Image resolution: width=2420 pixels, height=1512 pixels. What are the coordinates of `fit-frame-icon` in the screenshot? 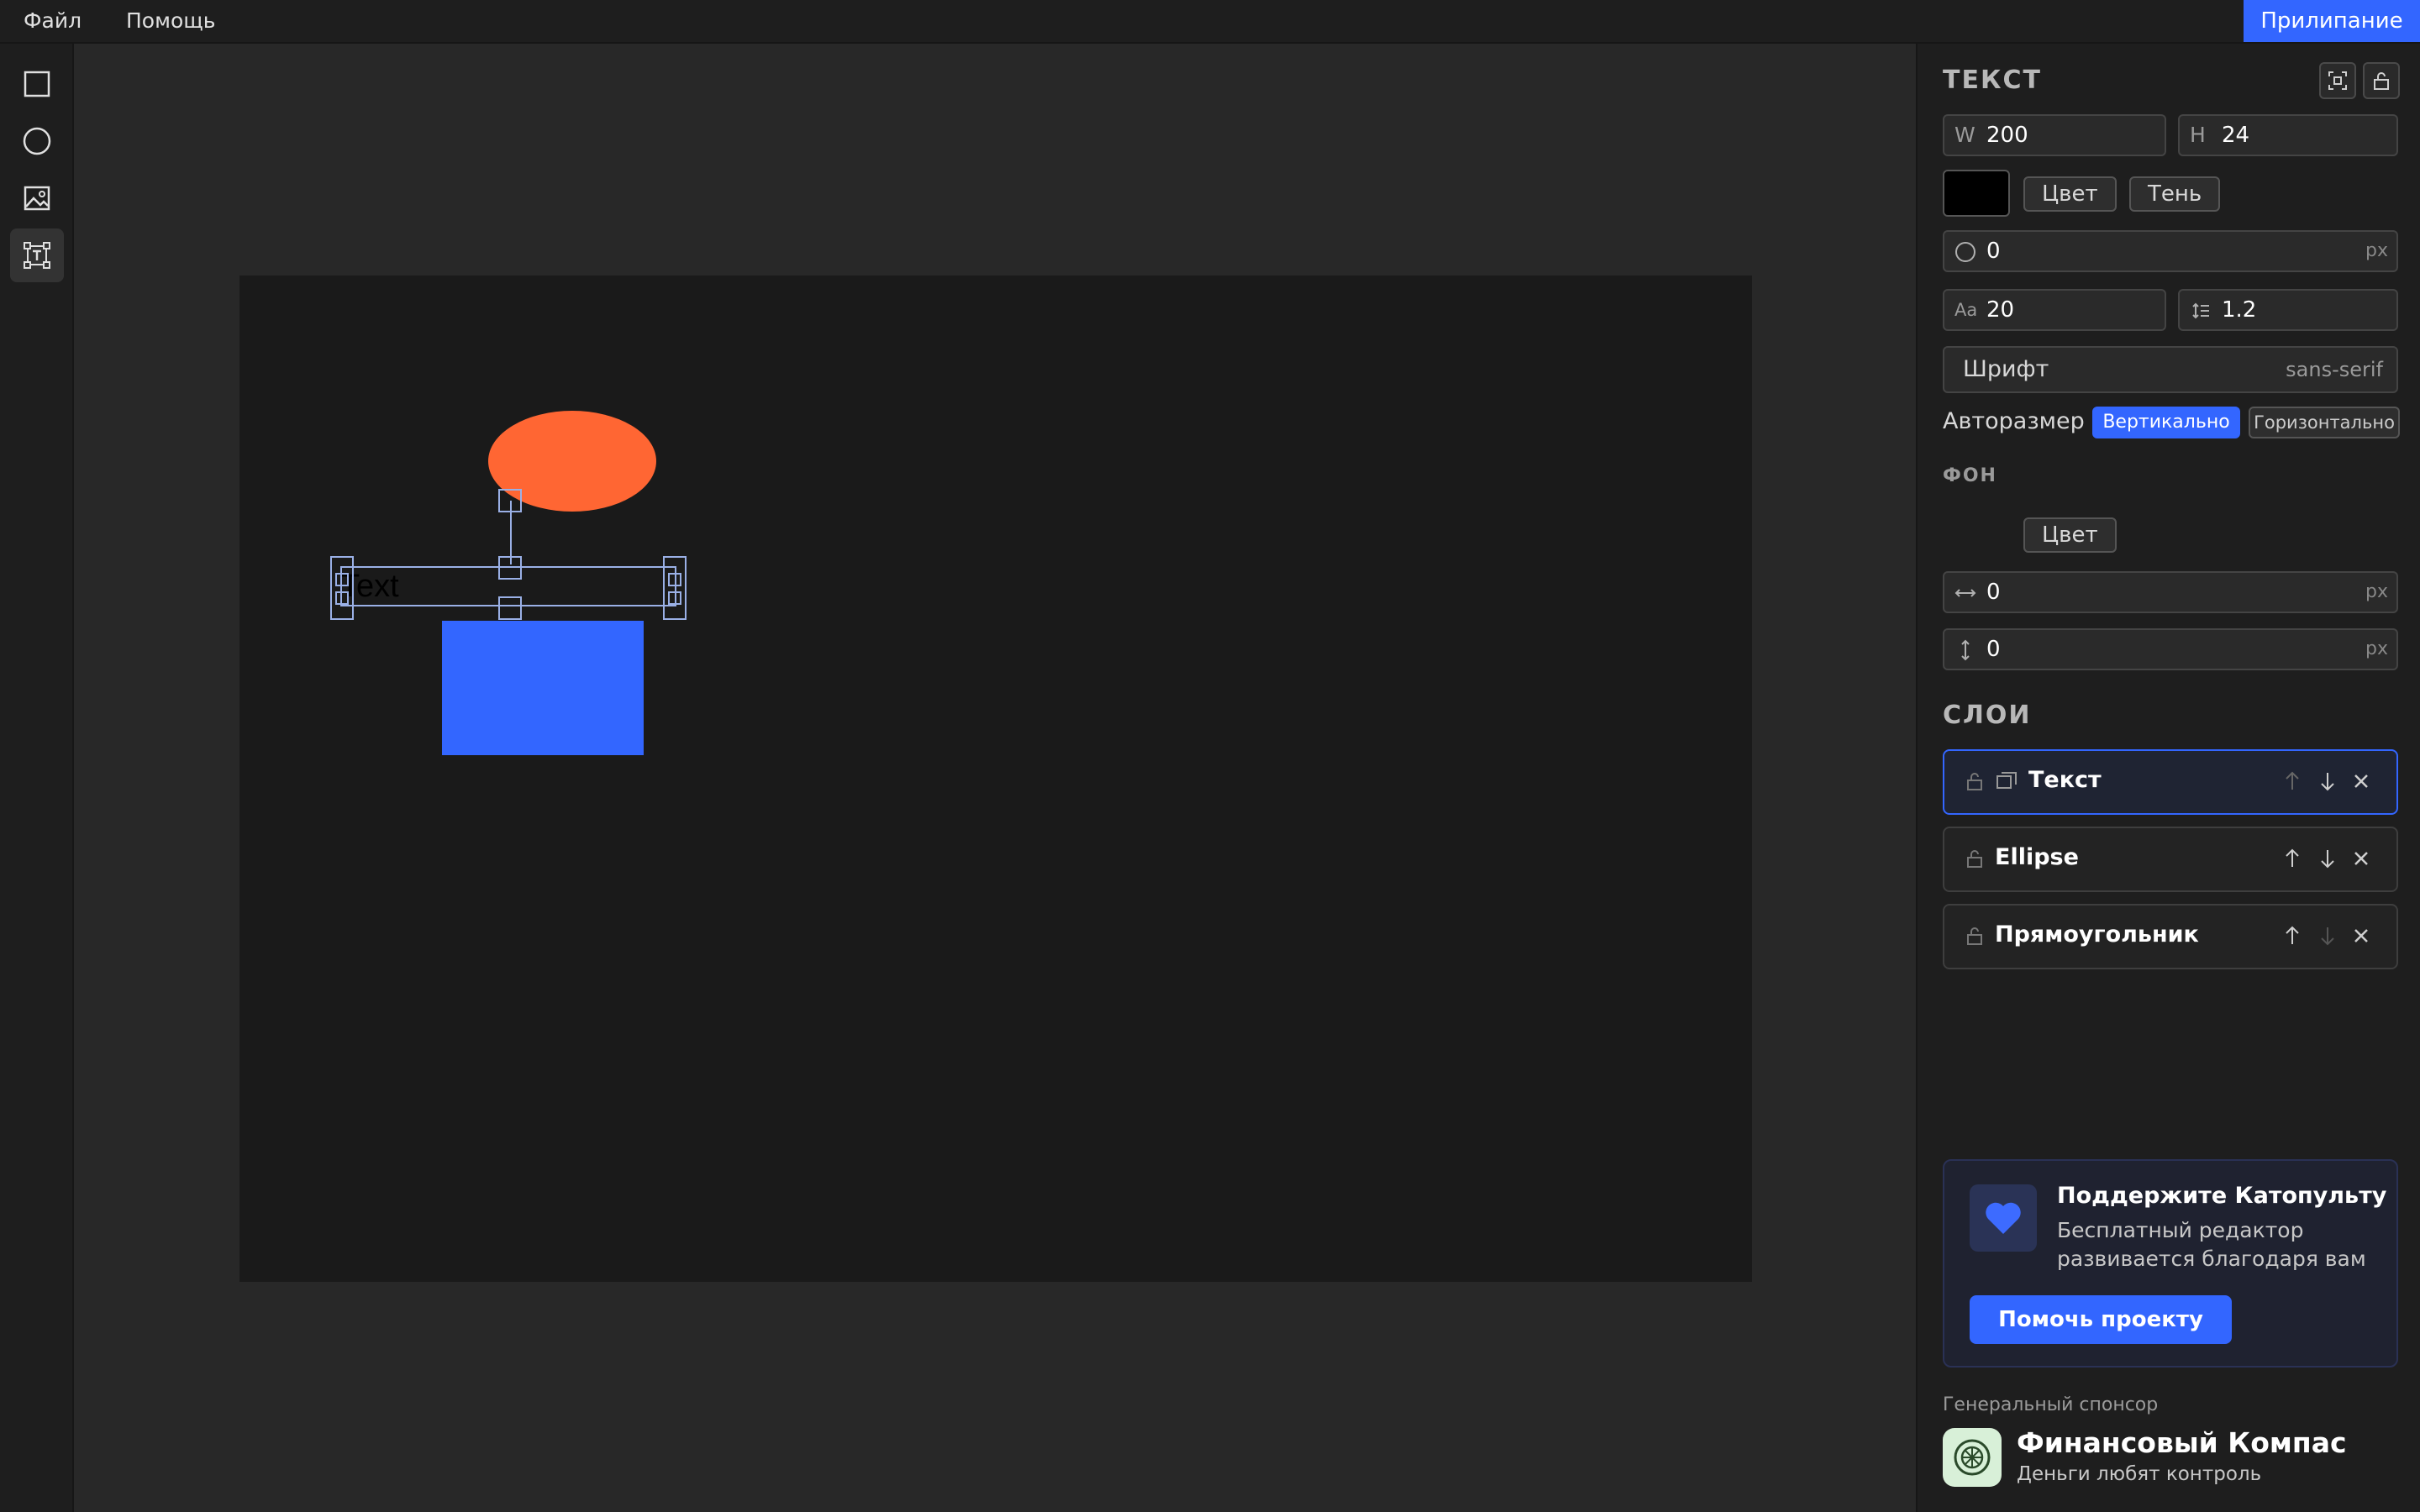 It's located at (2337, 80).